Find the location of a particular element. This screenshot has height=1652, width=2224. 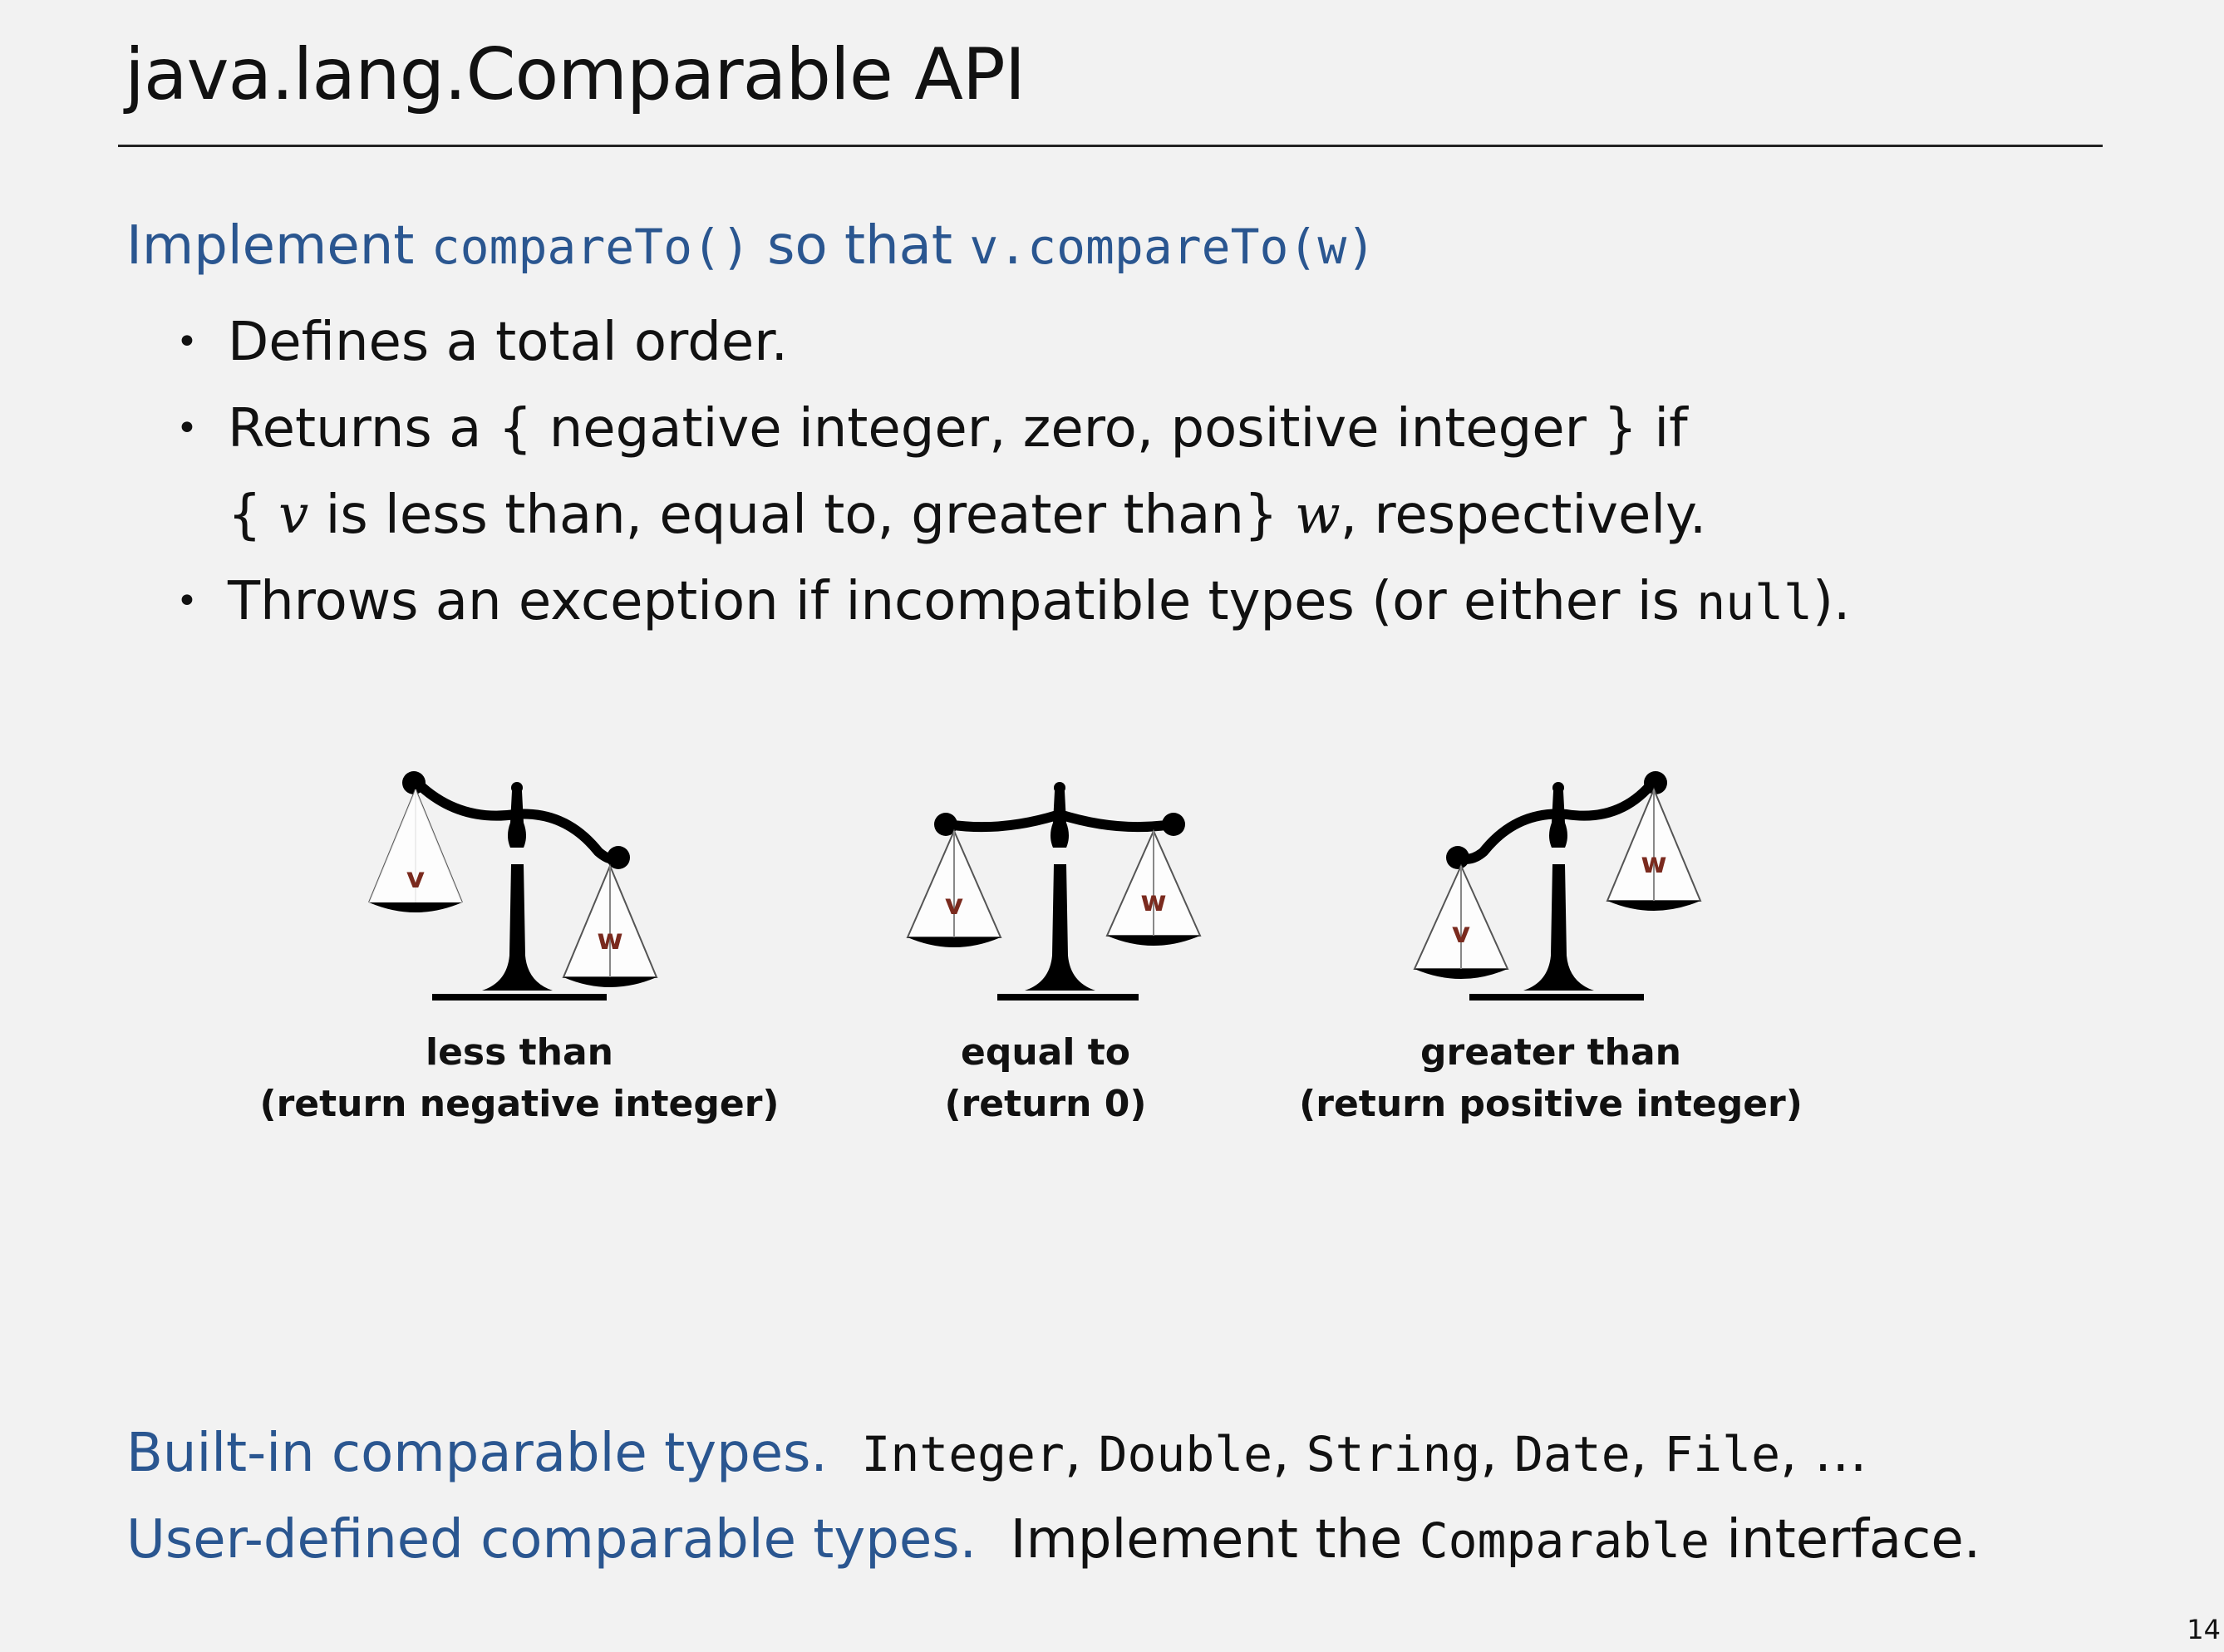

type-name: Integer is located at coordinates (963, 1454).